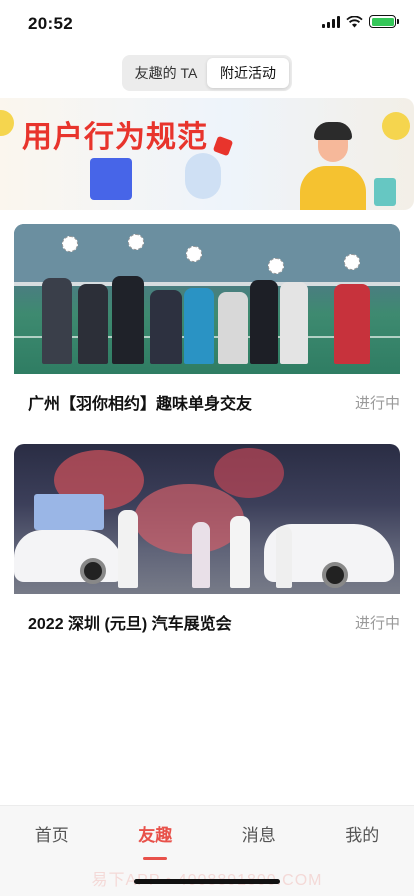  Describe the element at coordinates (223, 146) in the screenshot. I see `banner-decor-cube` at that location.